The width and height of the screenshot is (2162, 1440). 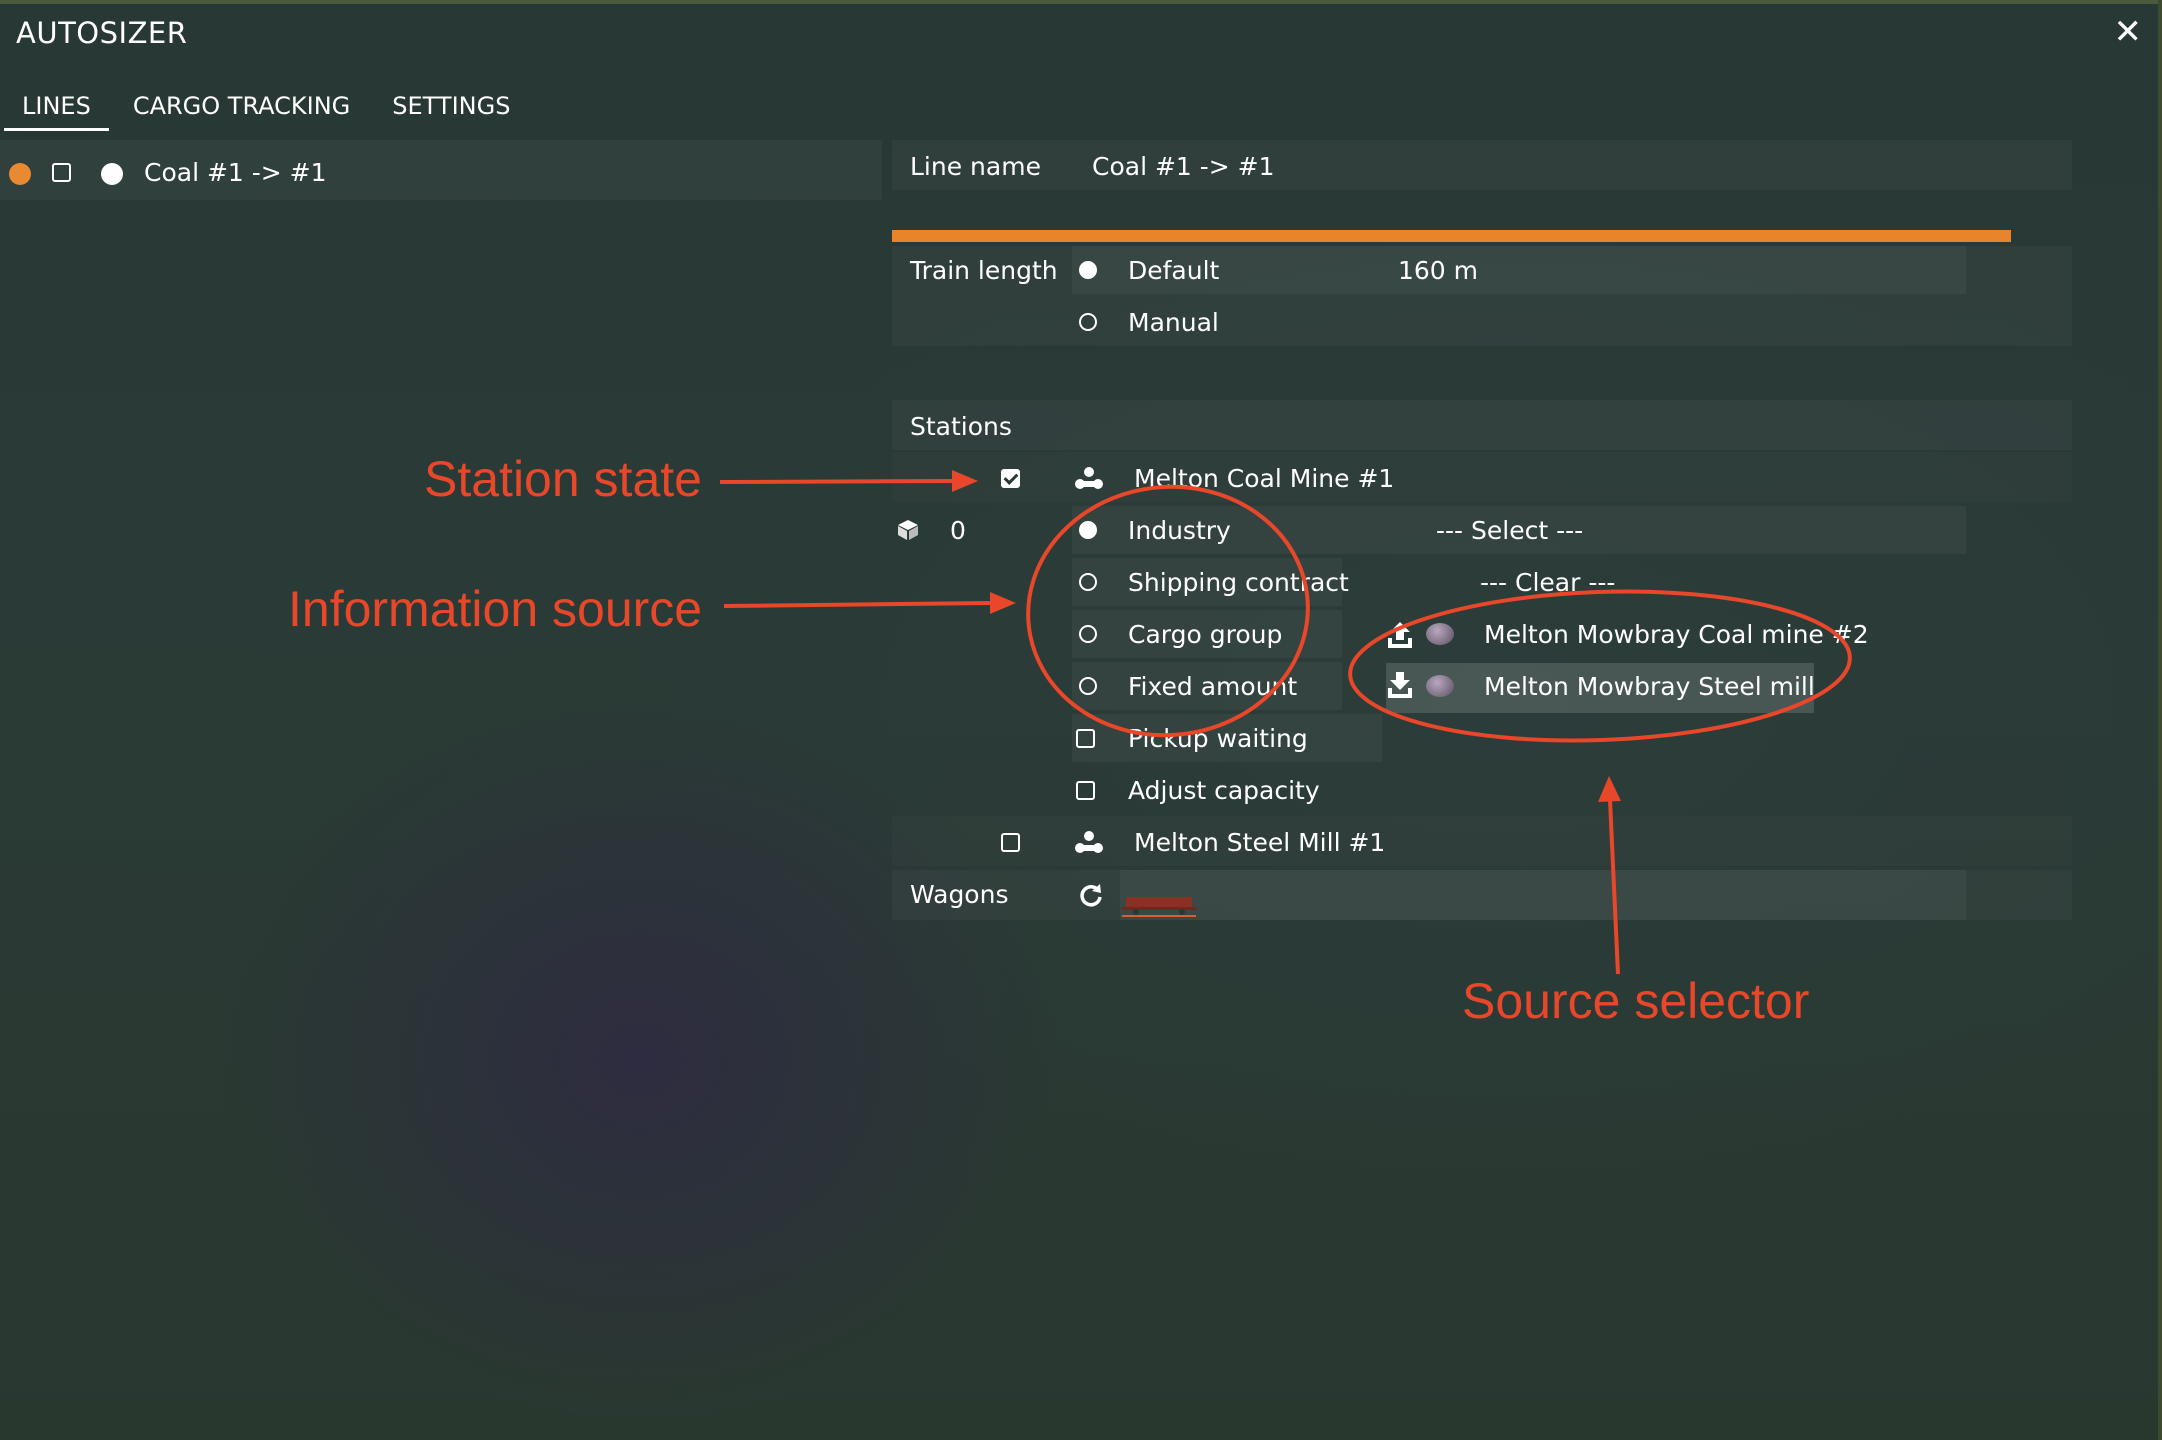 I want to click on annotation-arrow-station-state, so click(x=848, y=481).